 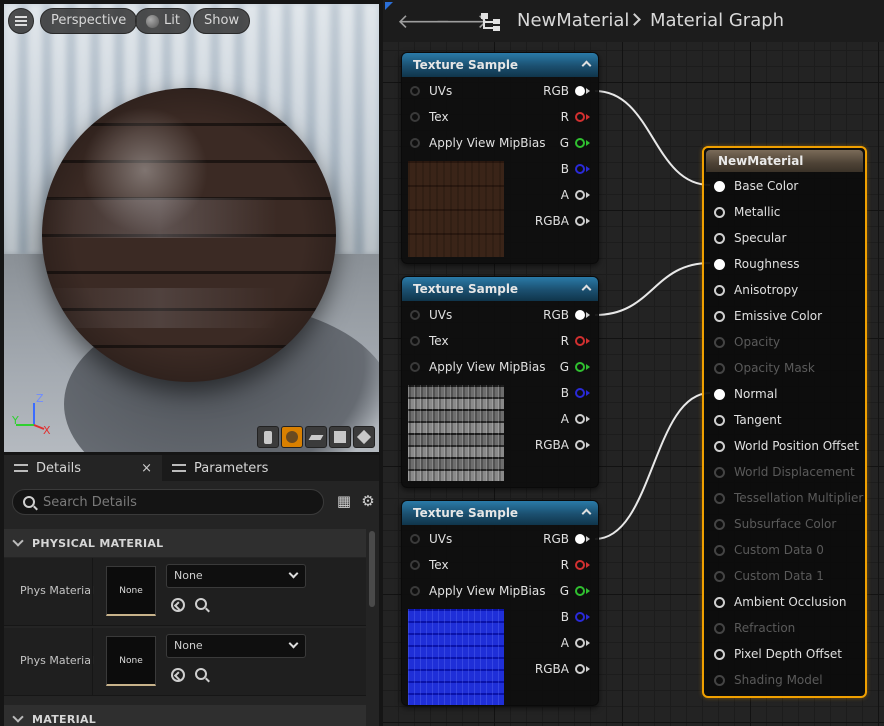 I want to click on cube-preview-button, so click(x=340, y=437).